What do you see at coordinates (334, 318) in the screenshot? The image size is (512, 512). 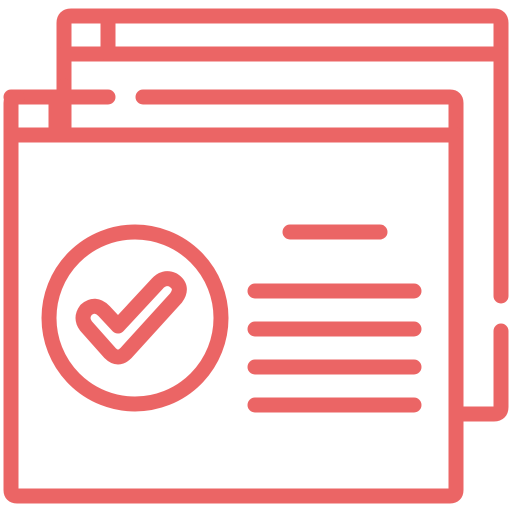 I see `content-lines-icon` at bounding box center [334, 318].